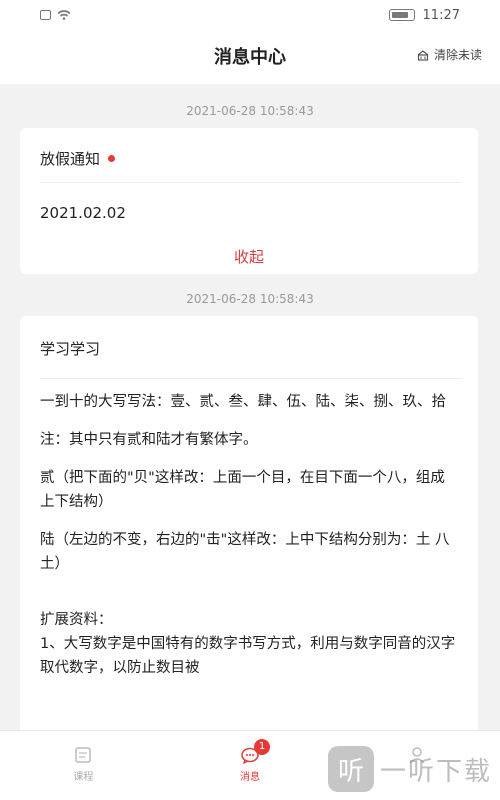 This screenshot has width=500, height=800. Describe the element at coordinates (243, 402) in the screenshot. I see `body-paragraph: 一到十的大写写法：壹、贰、叁、肆、伍、陆、柒、捌、玖、拾` at that location.